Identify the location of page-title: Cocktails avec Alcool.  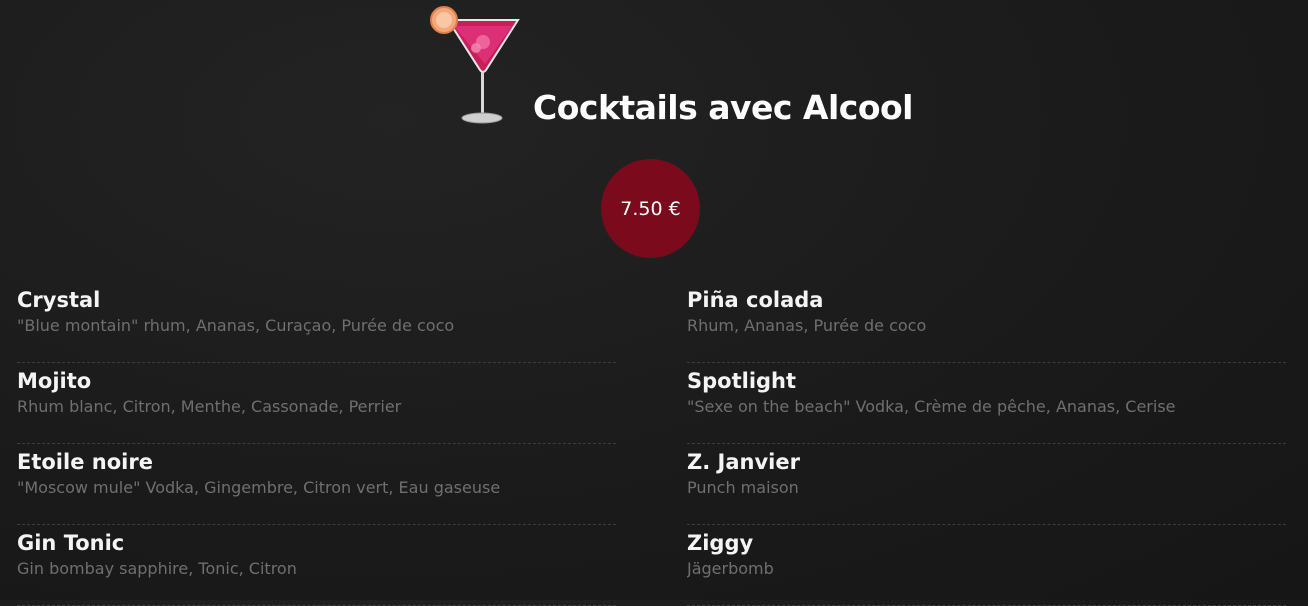
(723, 107).